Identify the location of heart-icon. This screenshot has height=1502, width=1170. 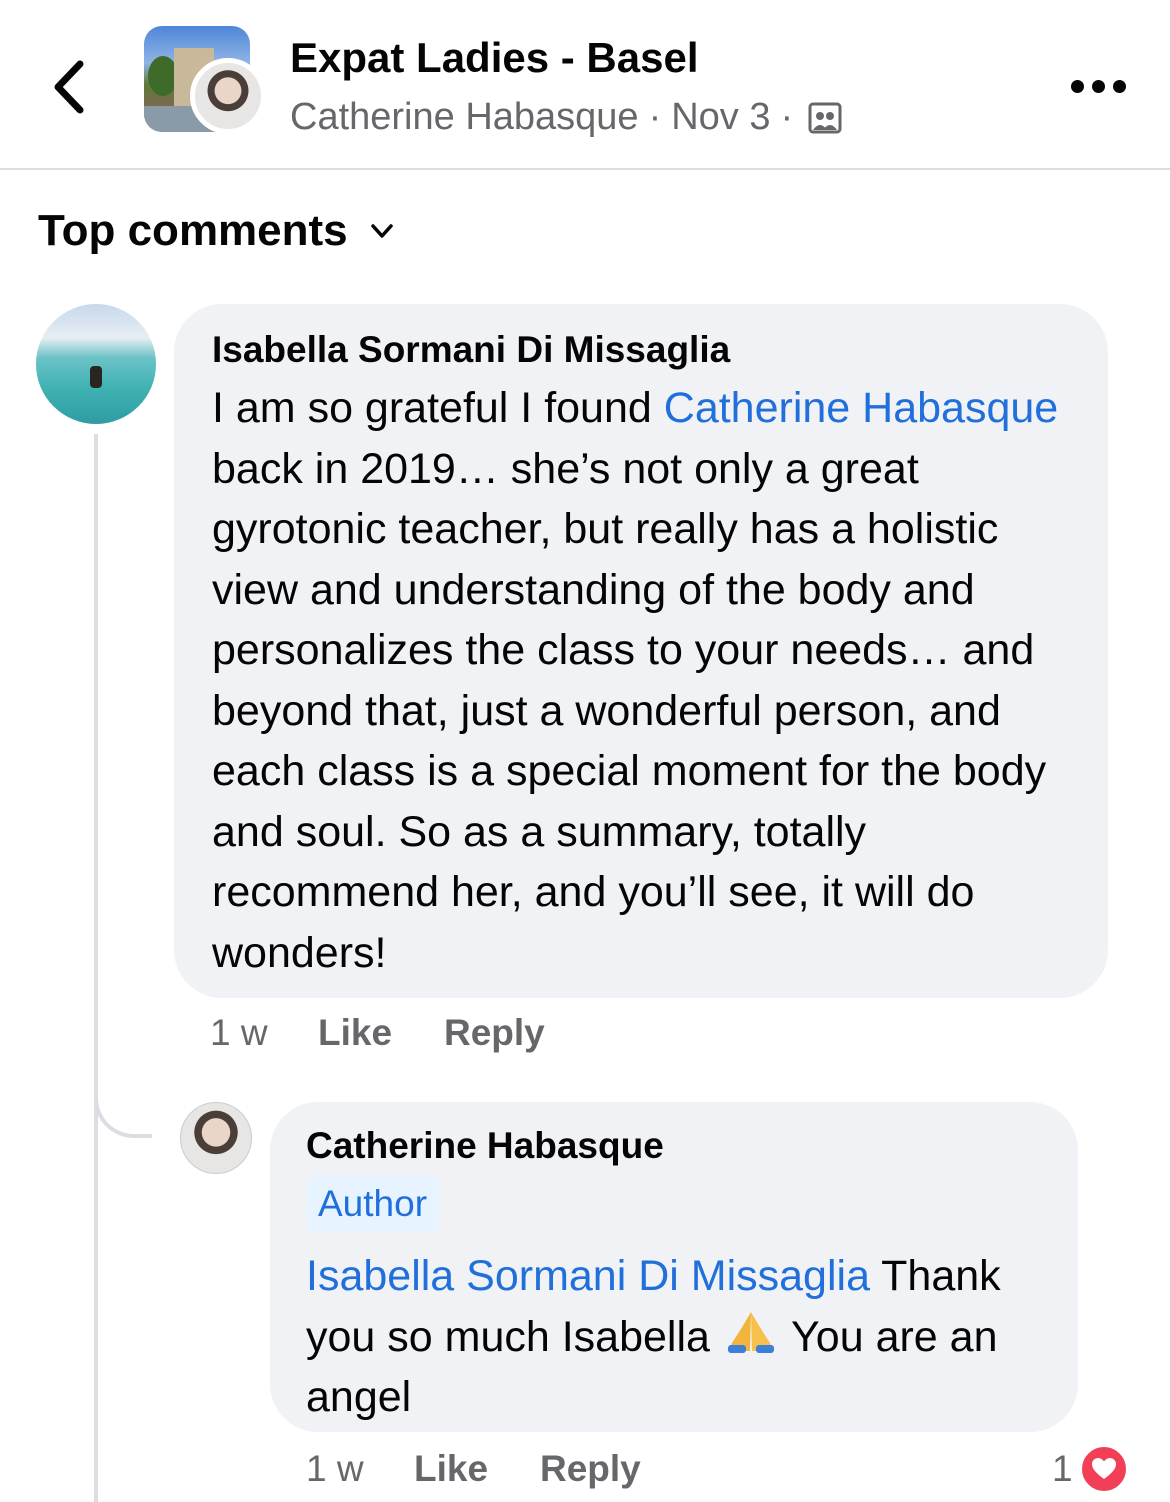
(1103, 1468).